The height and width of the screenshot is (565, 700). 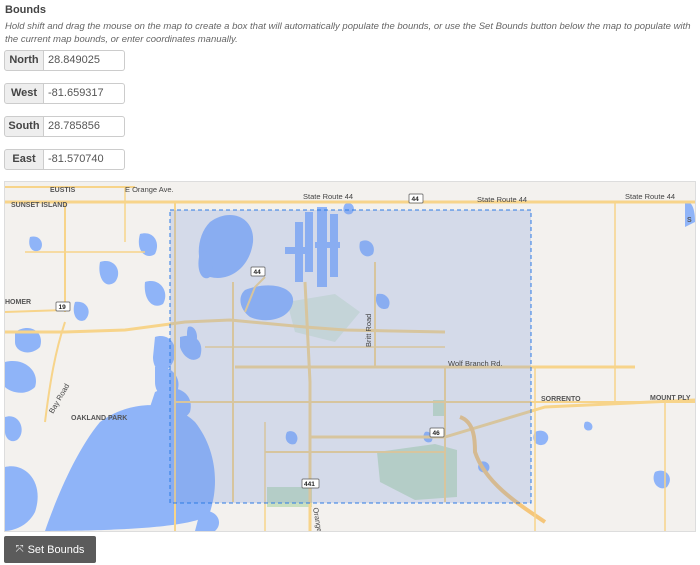 I want to click on north-row: North, so click(x=64, y=60).